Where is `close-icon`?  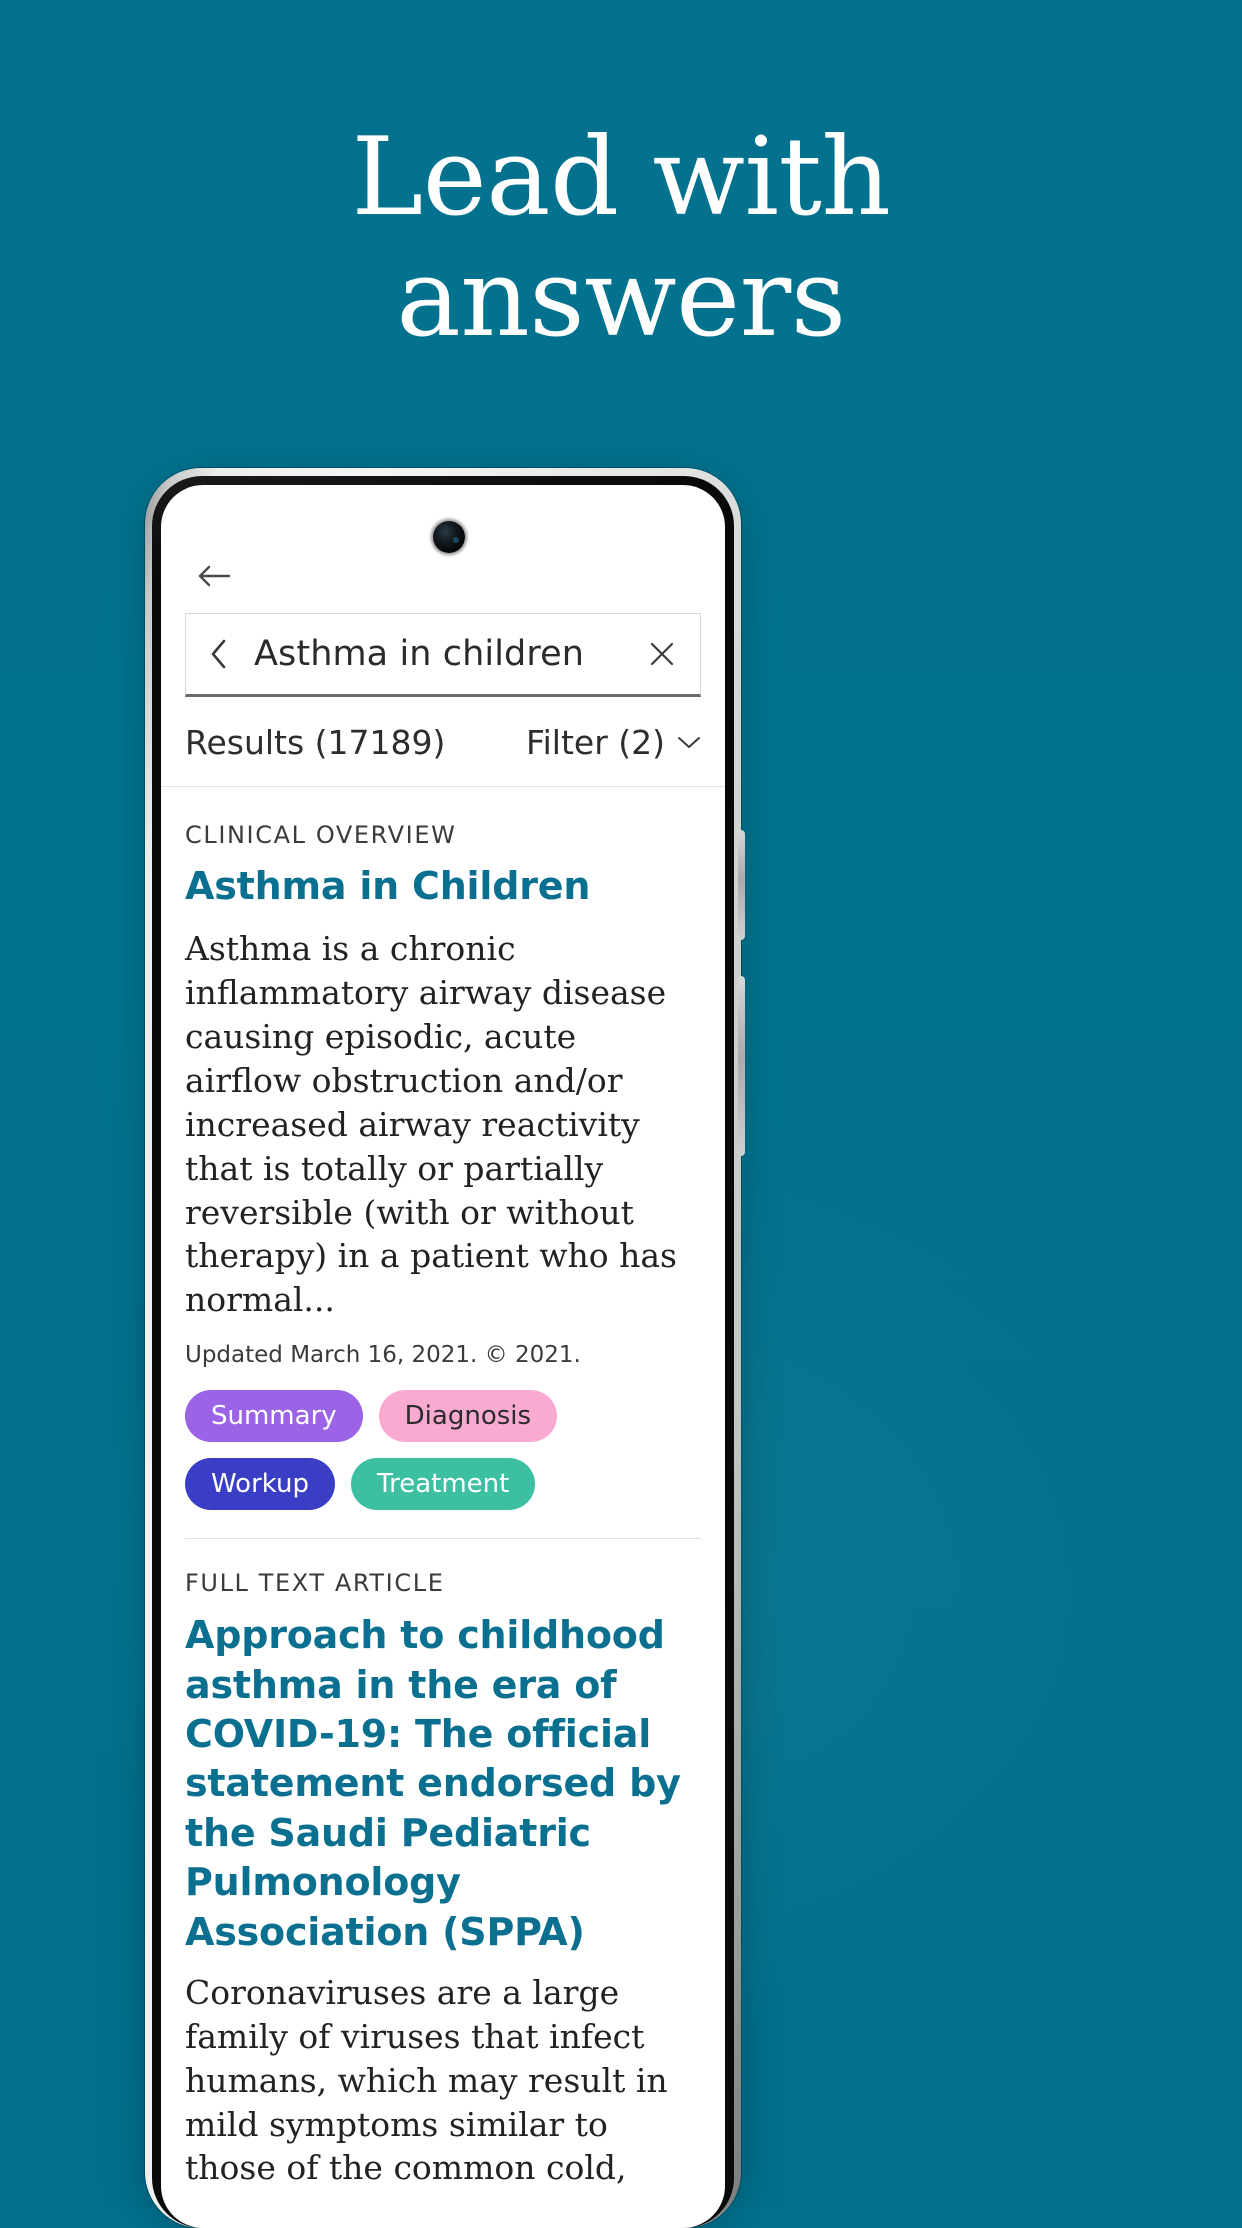
close-icon is located at coordinates (662, 654).